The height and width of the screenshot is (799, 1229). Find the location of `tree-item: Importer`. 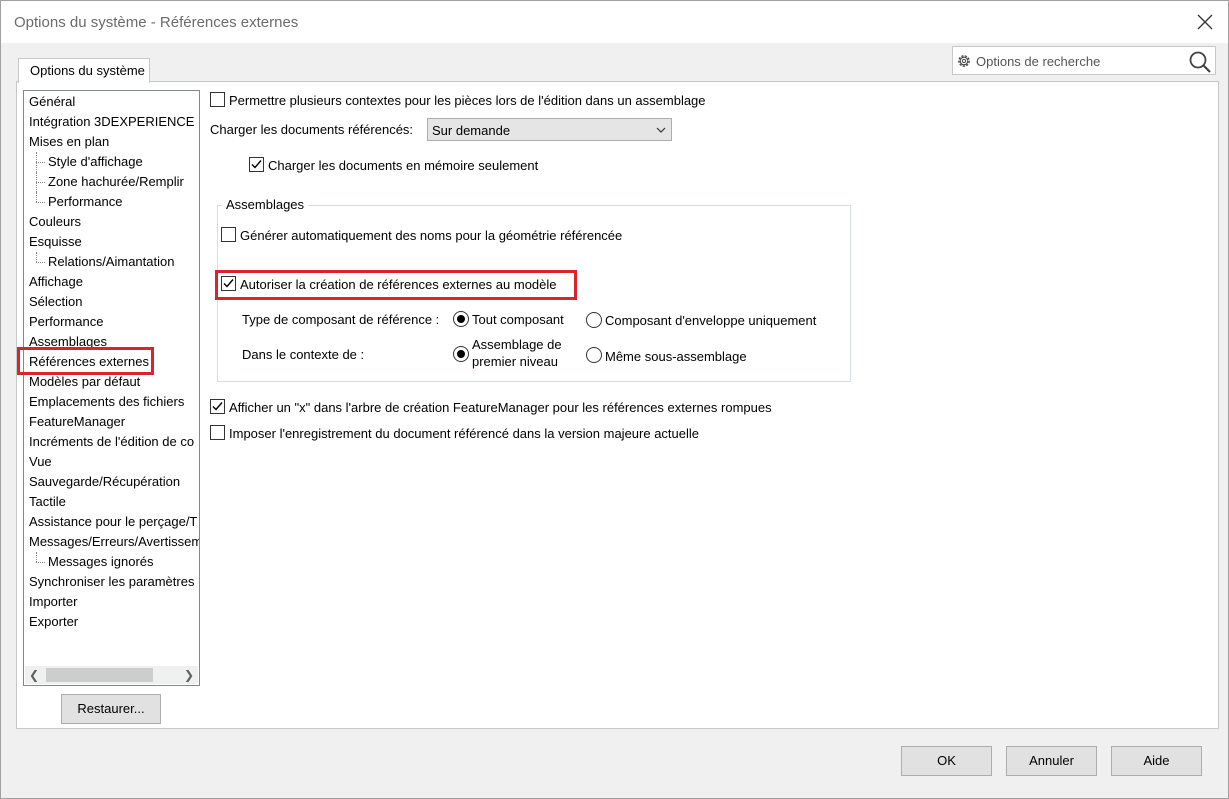

tree-item: Importer is located at coordinates (111, 602).